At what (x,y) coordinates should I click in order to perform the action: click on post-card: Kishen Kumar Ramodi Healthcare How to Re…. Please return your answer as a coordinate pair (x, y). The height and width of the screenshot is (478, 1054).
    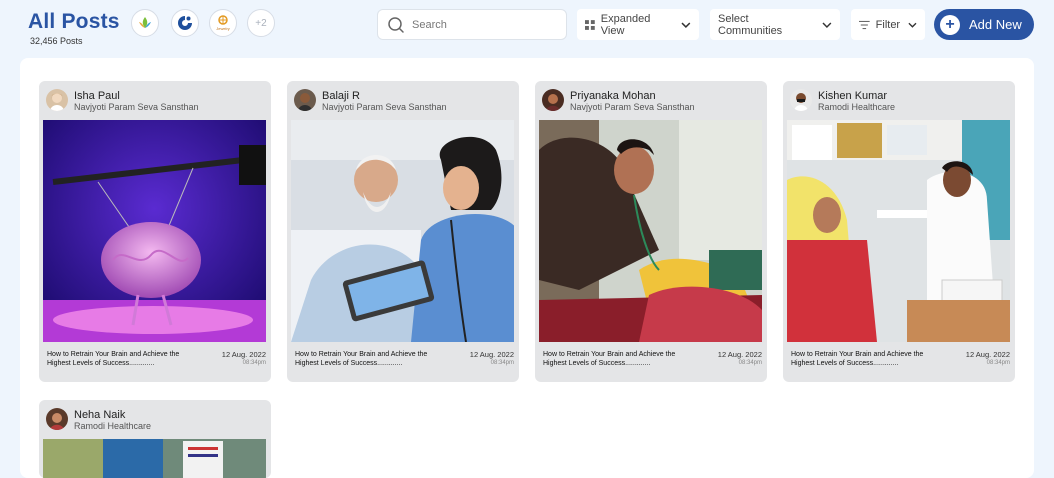
    Looking at the image, I should click on (899, 231).